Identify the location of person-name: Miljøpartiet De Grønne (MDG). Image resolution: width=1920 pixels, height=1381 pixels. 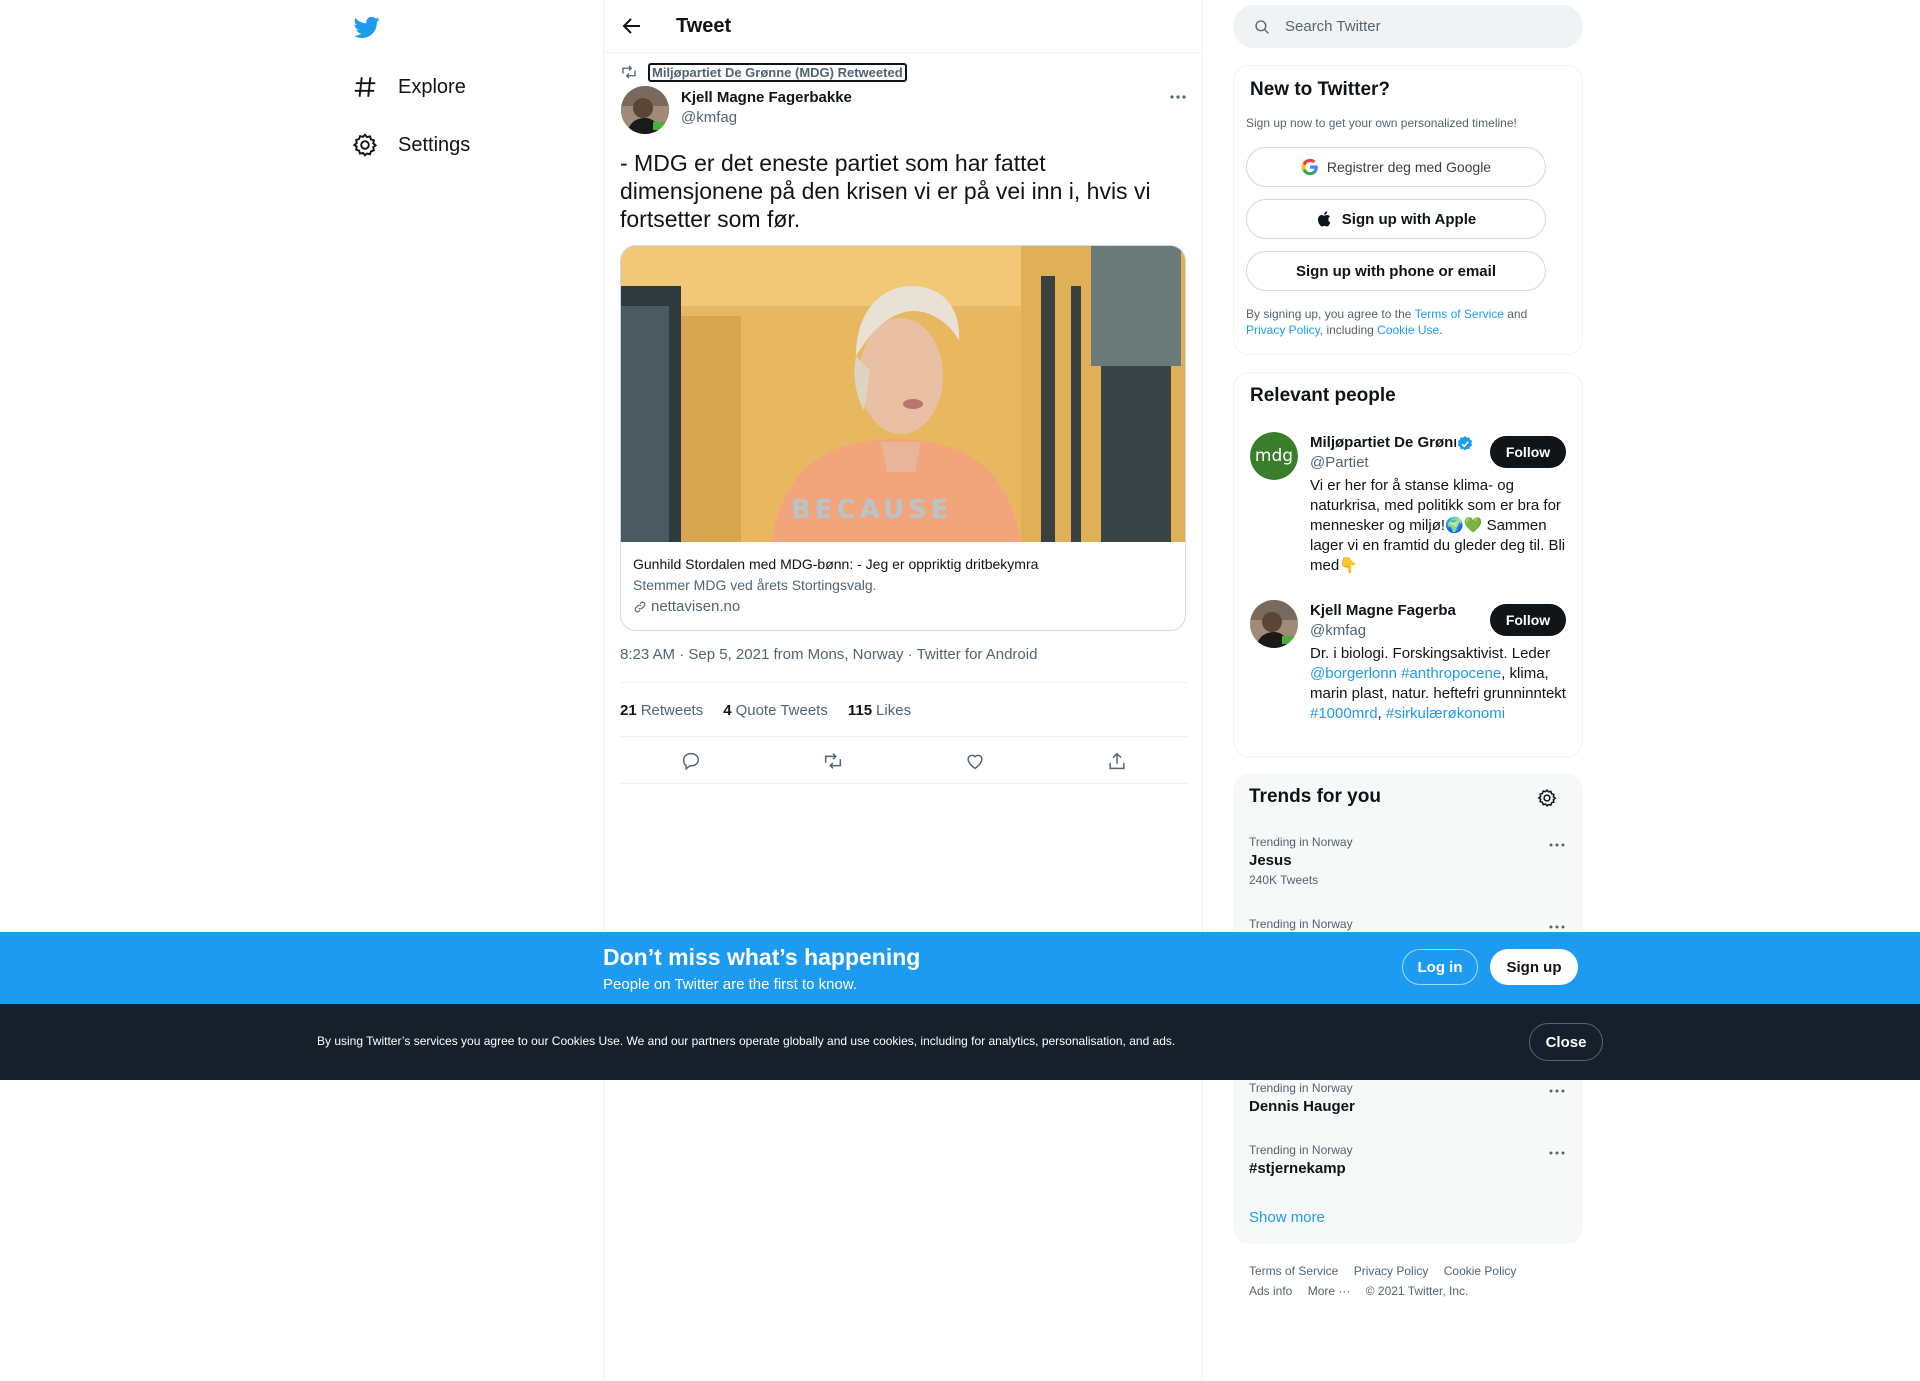
(1383, 442).